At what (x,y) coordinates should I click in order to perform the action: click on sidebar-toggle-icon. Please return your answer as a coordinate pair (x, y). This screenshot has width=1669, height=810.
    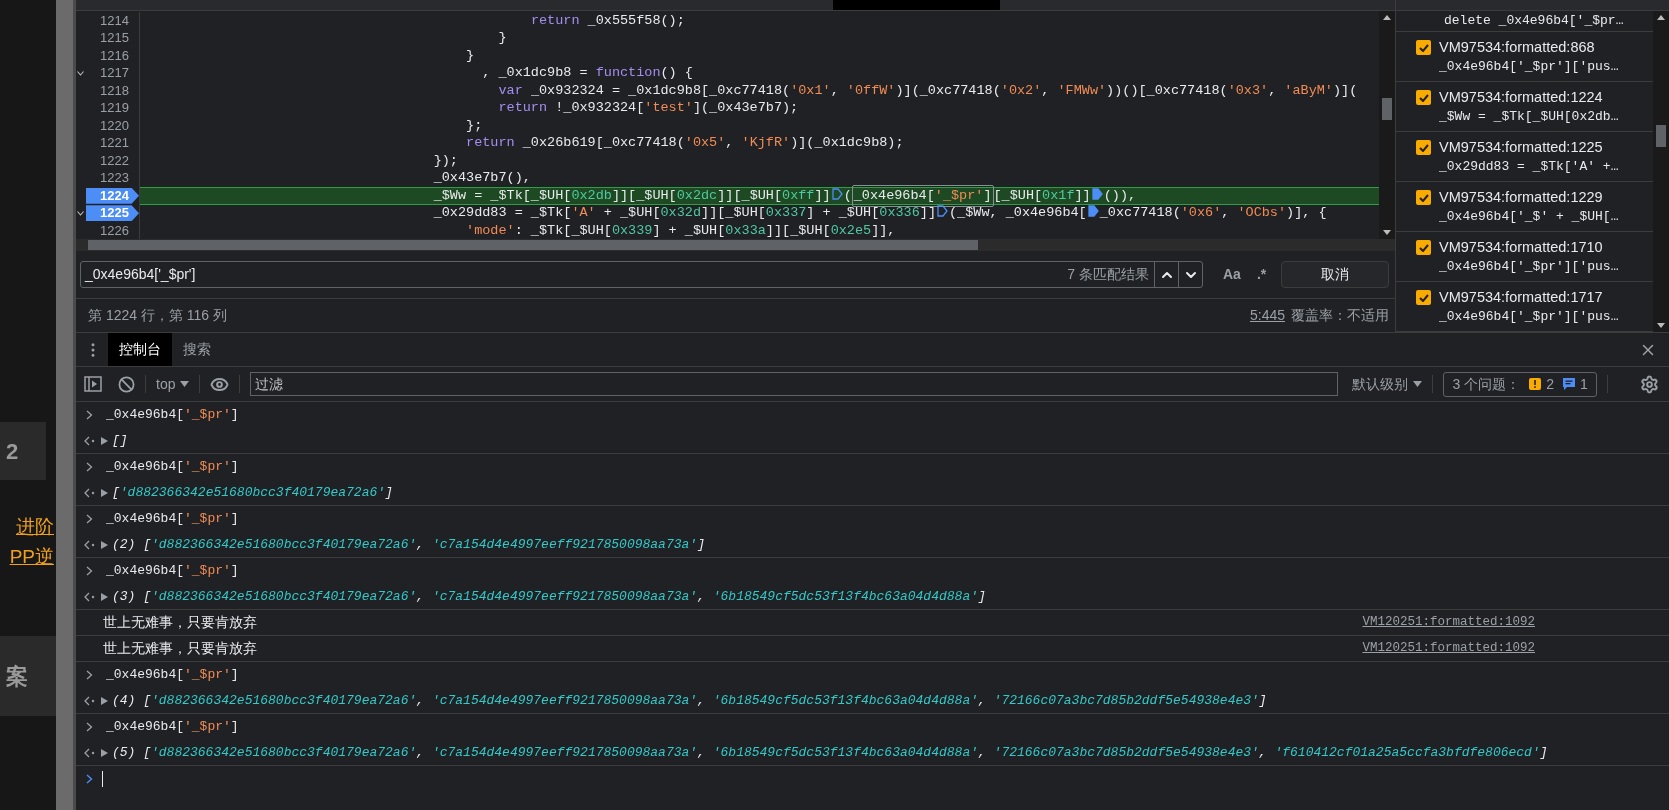
    Looking at the image, I should click on (93, 384).